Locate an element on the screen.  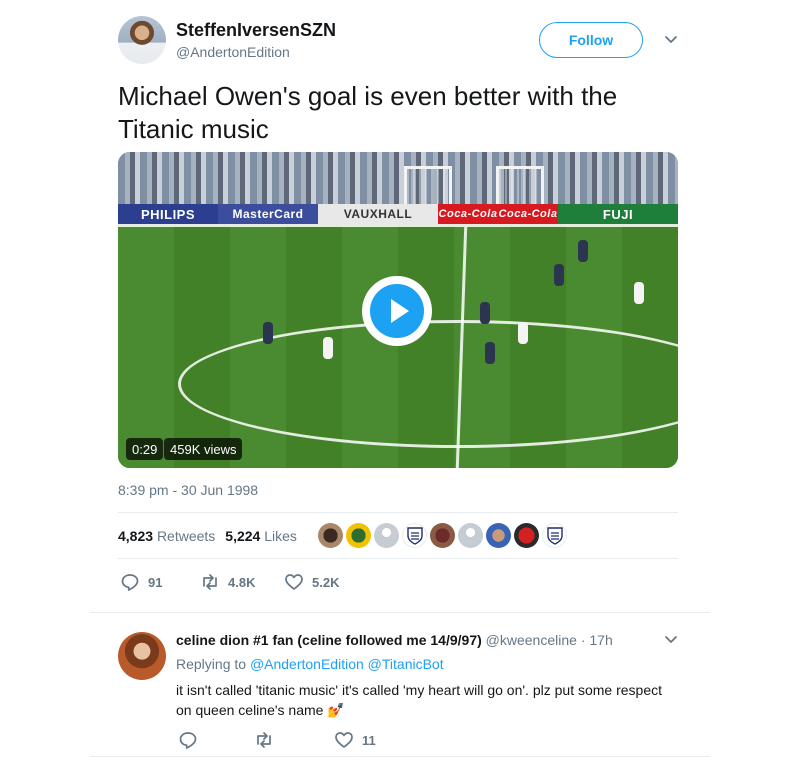
play-icon is located at coordinates (397, 311).